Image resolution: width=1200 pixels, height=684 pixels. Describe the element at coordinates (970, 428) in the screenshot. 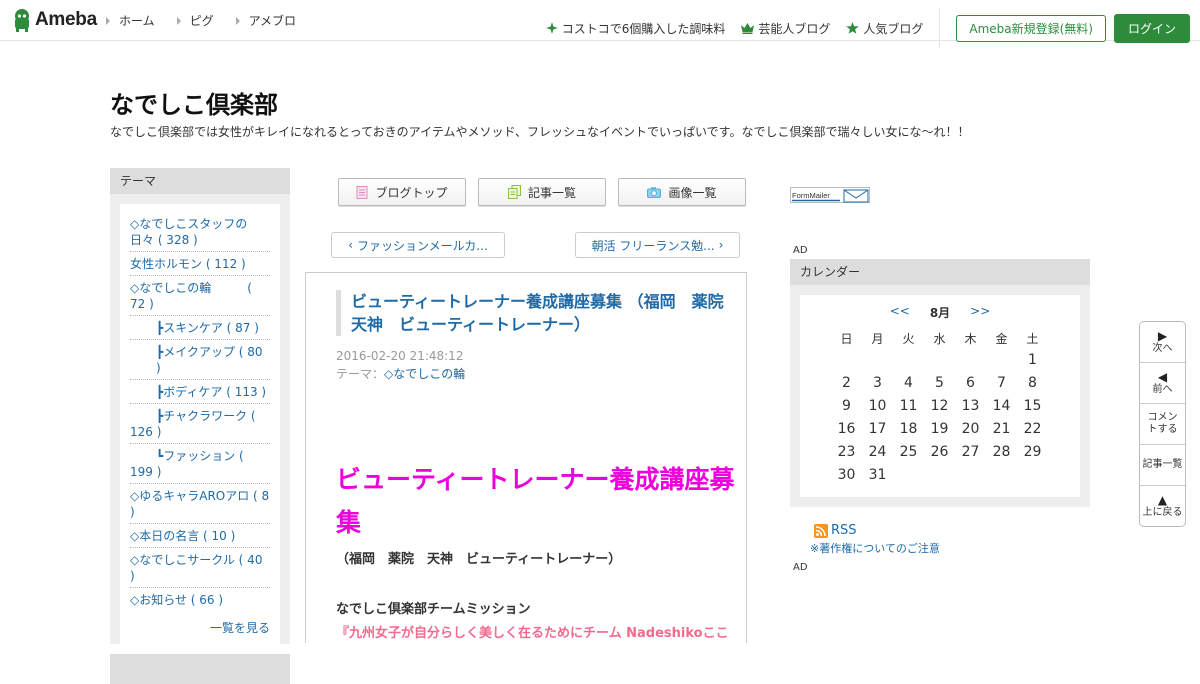

I see `calendar-day: 20` at that location.